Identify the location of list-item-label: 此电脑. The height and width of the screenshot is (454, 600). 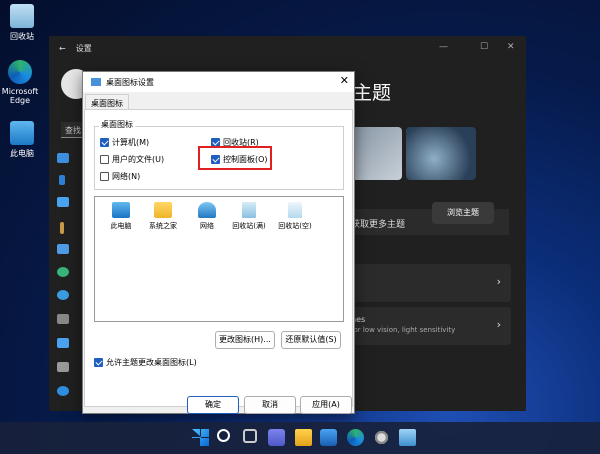
(121, 226).